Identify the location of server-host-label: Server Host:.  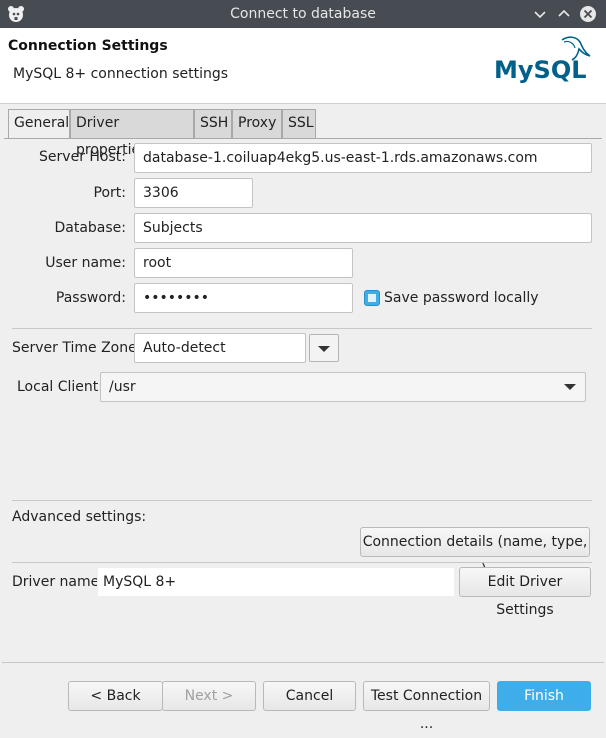
(82, 157).